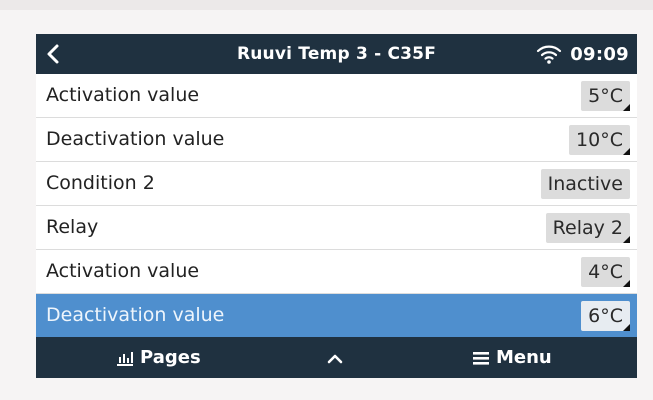  What do you see at coordinates (336, 54) in the screenshot?
I see `header-bar: Ruuvi Temp 3 - C35F 09:09` at bounding box center [336, 54].